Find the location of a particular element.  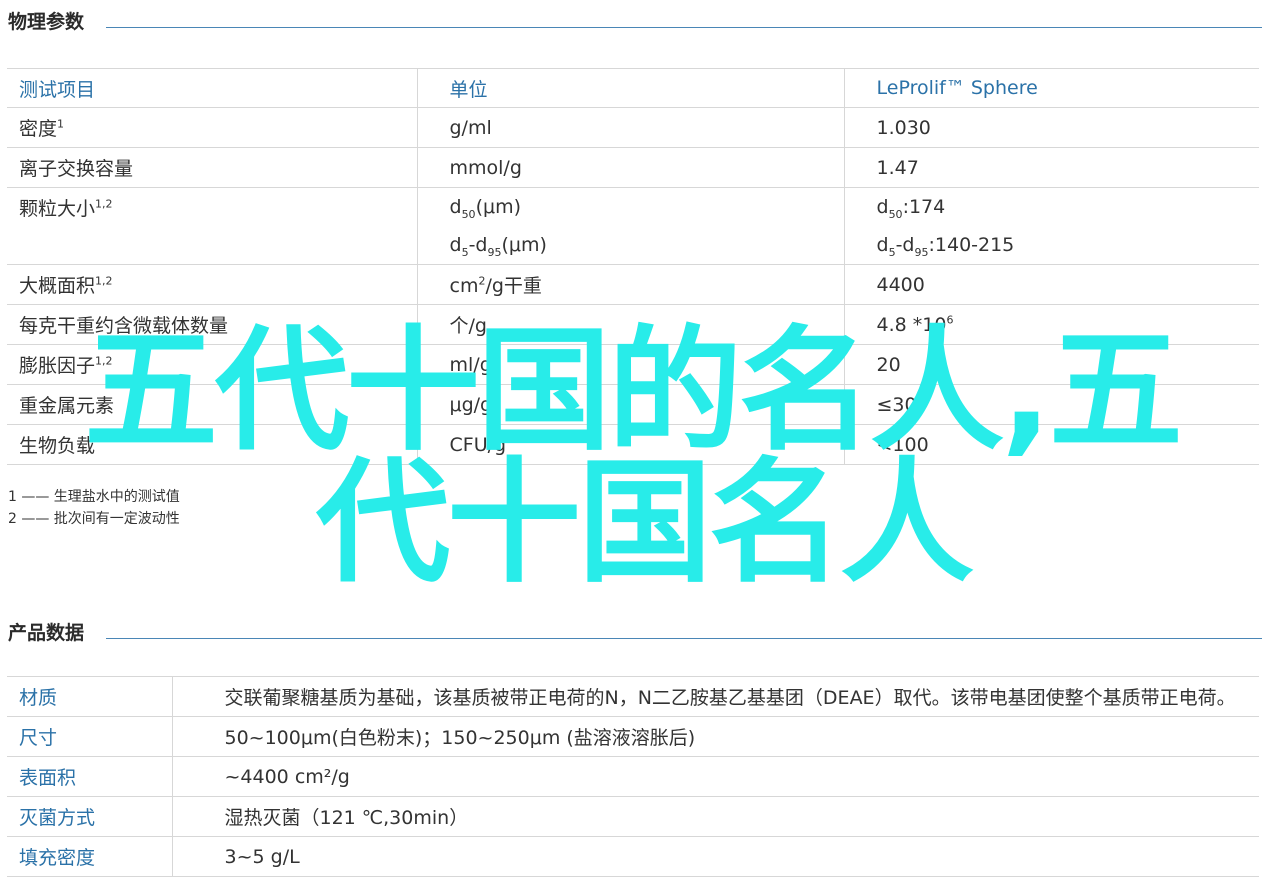

physical-section-header: 物理参数 is located at coordinates (631, 19).